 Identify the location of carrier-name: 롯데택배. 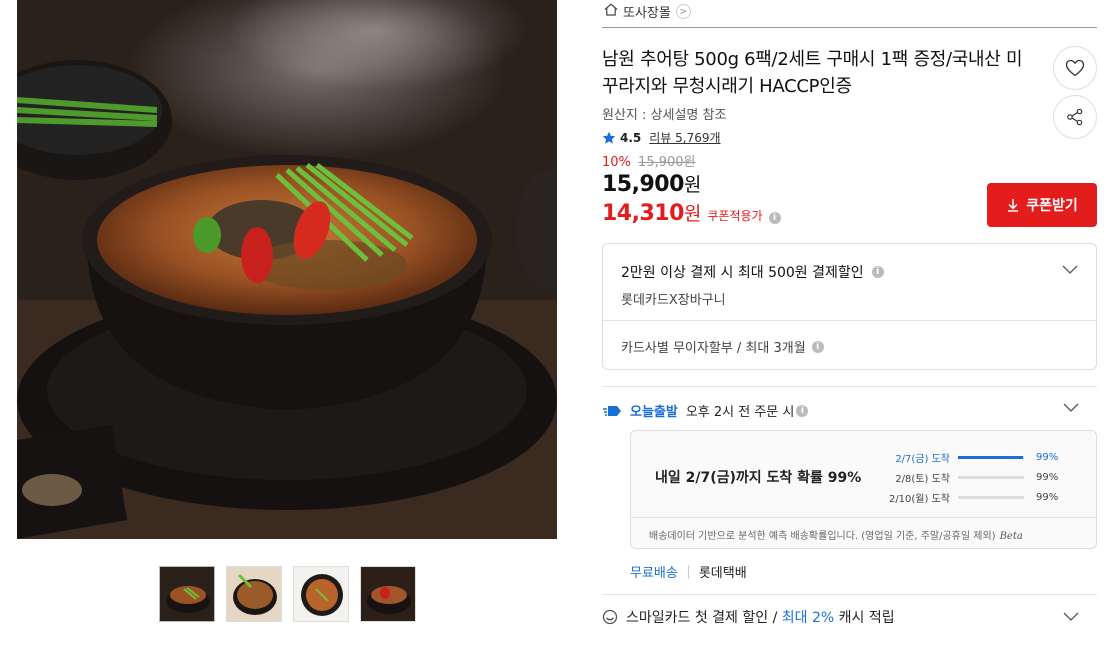
(722, 573).